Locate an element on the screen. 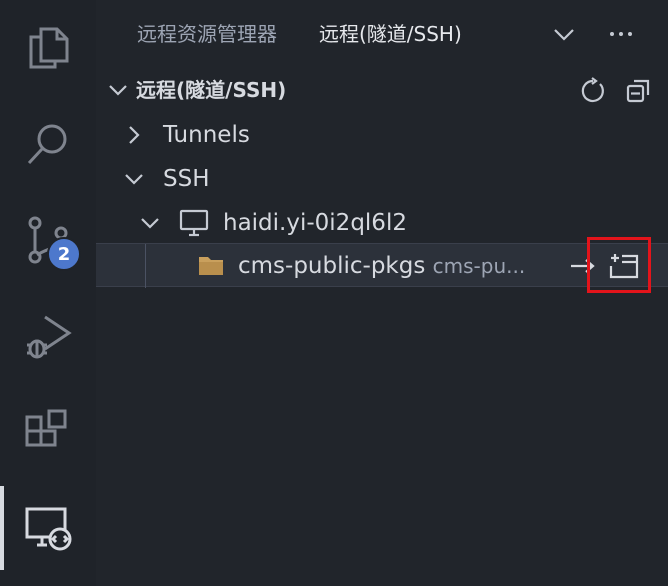  search-icon is located at coordinates (47, 144).